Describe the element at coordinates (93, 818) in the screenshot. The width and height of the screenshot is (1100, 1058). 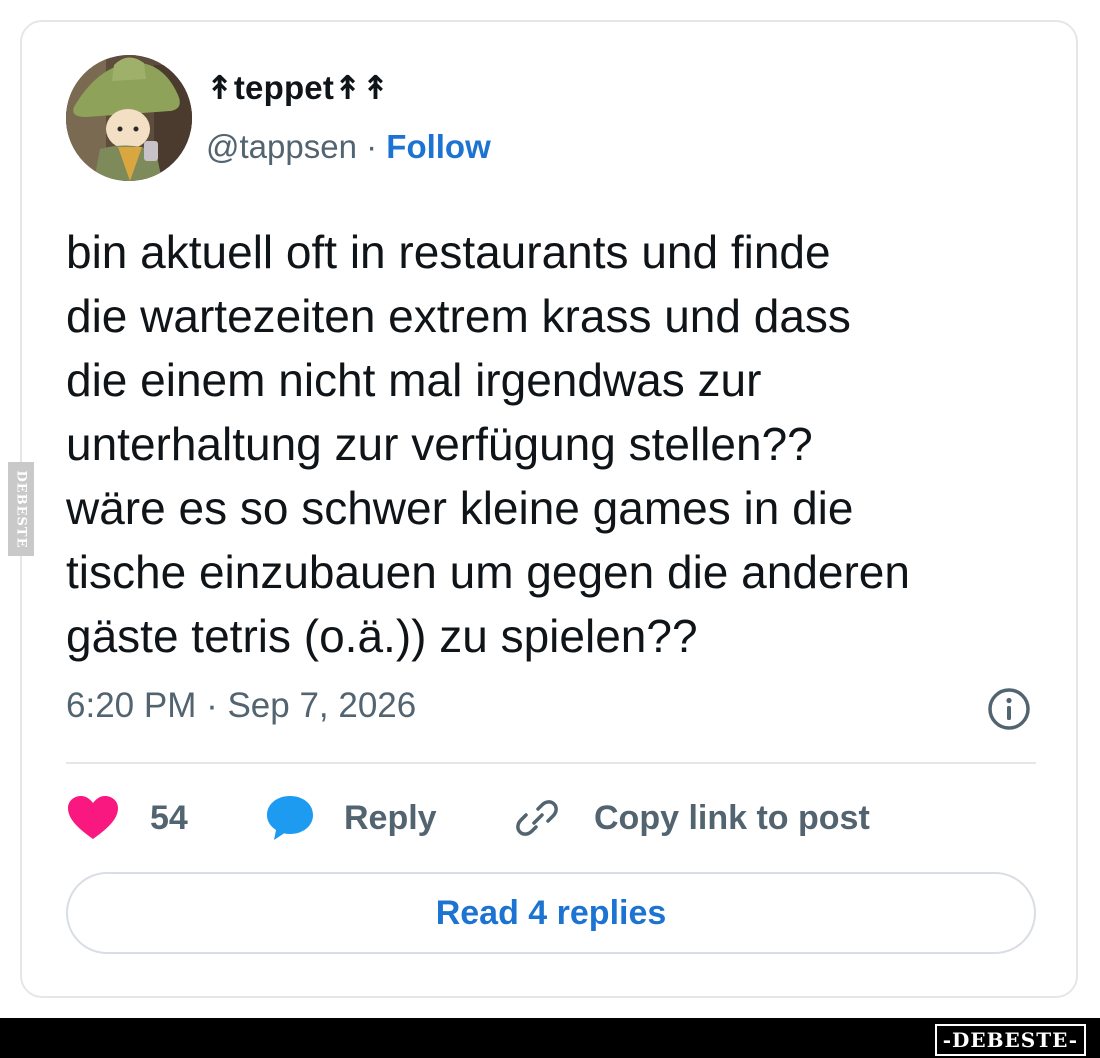
I see `heart-icon` at that location.